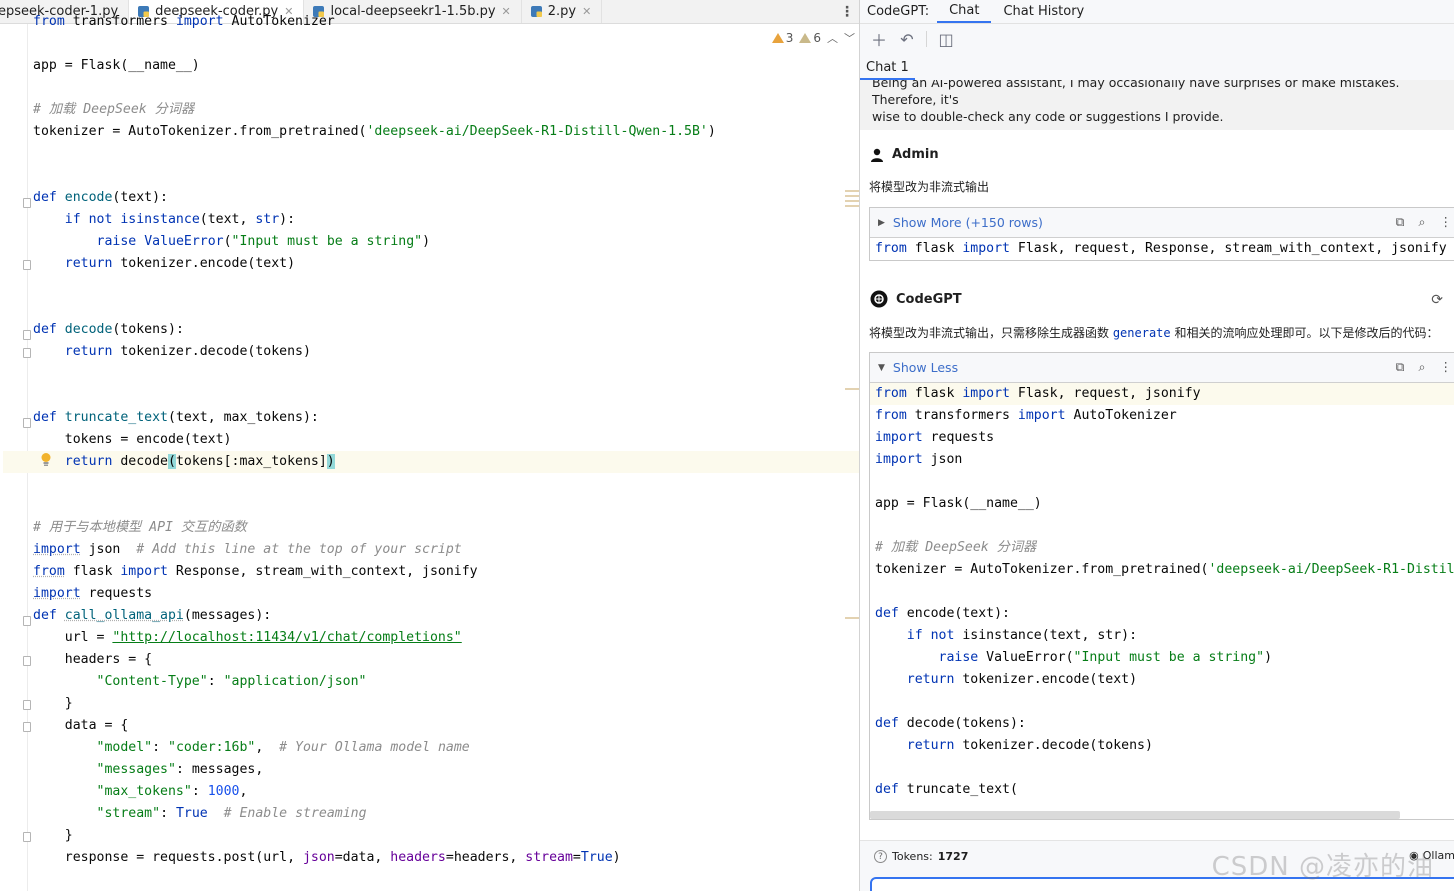 The height and width of the screenshot is (891, 1454). I want to click on tab-chat-history: Chat History, so click(1043, 11).